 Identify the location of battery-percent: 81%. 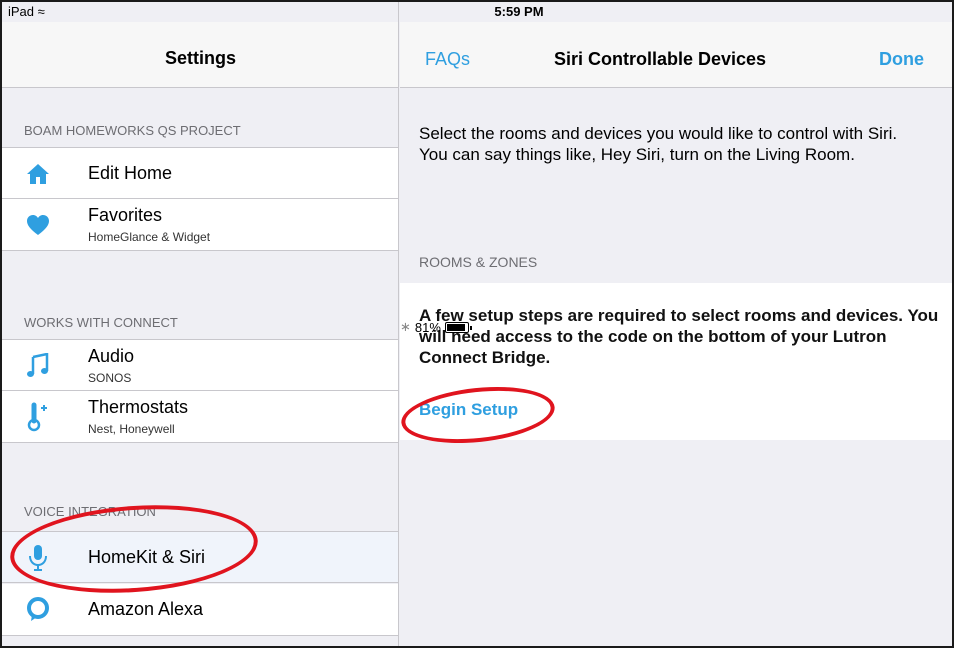
(427, 327).